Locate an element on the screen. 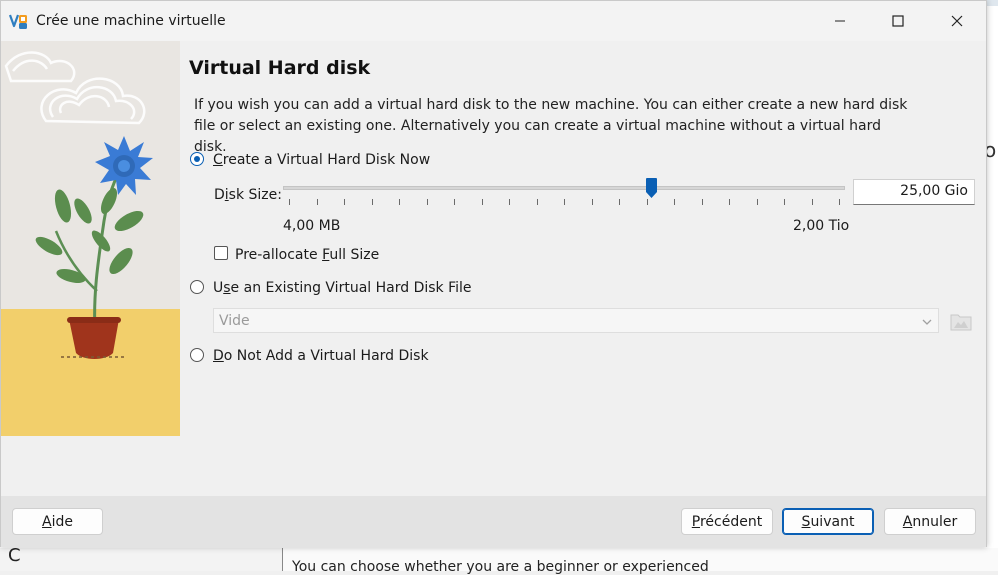  no-disk-label: Do Not Add a Virtual Hard Disk is located at coordinates (321, 356).